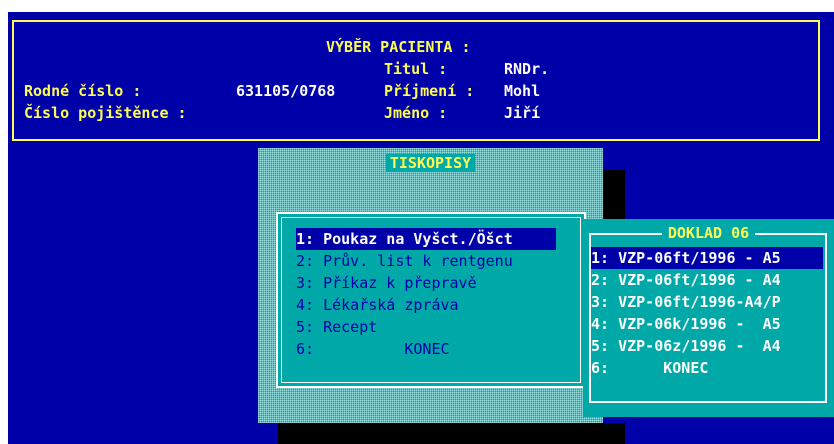 This screenshot has height=444, width=834. What do you see at coordinates (707, 368) in the screenshot?
I see `doklad-item-konec: 6: KONEC` at bounding box center [707, 368].